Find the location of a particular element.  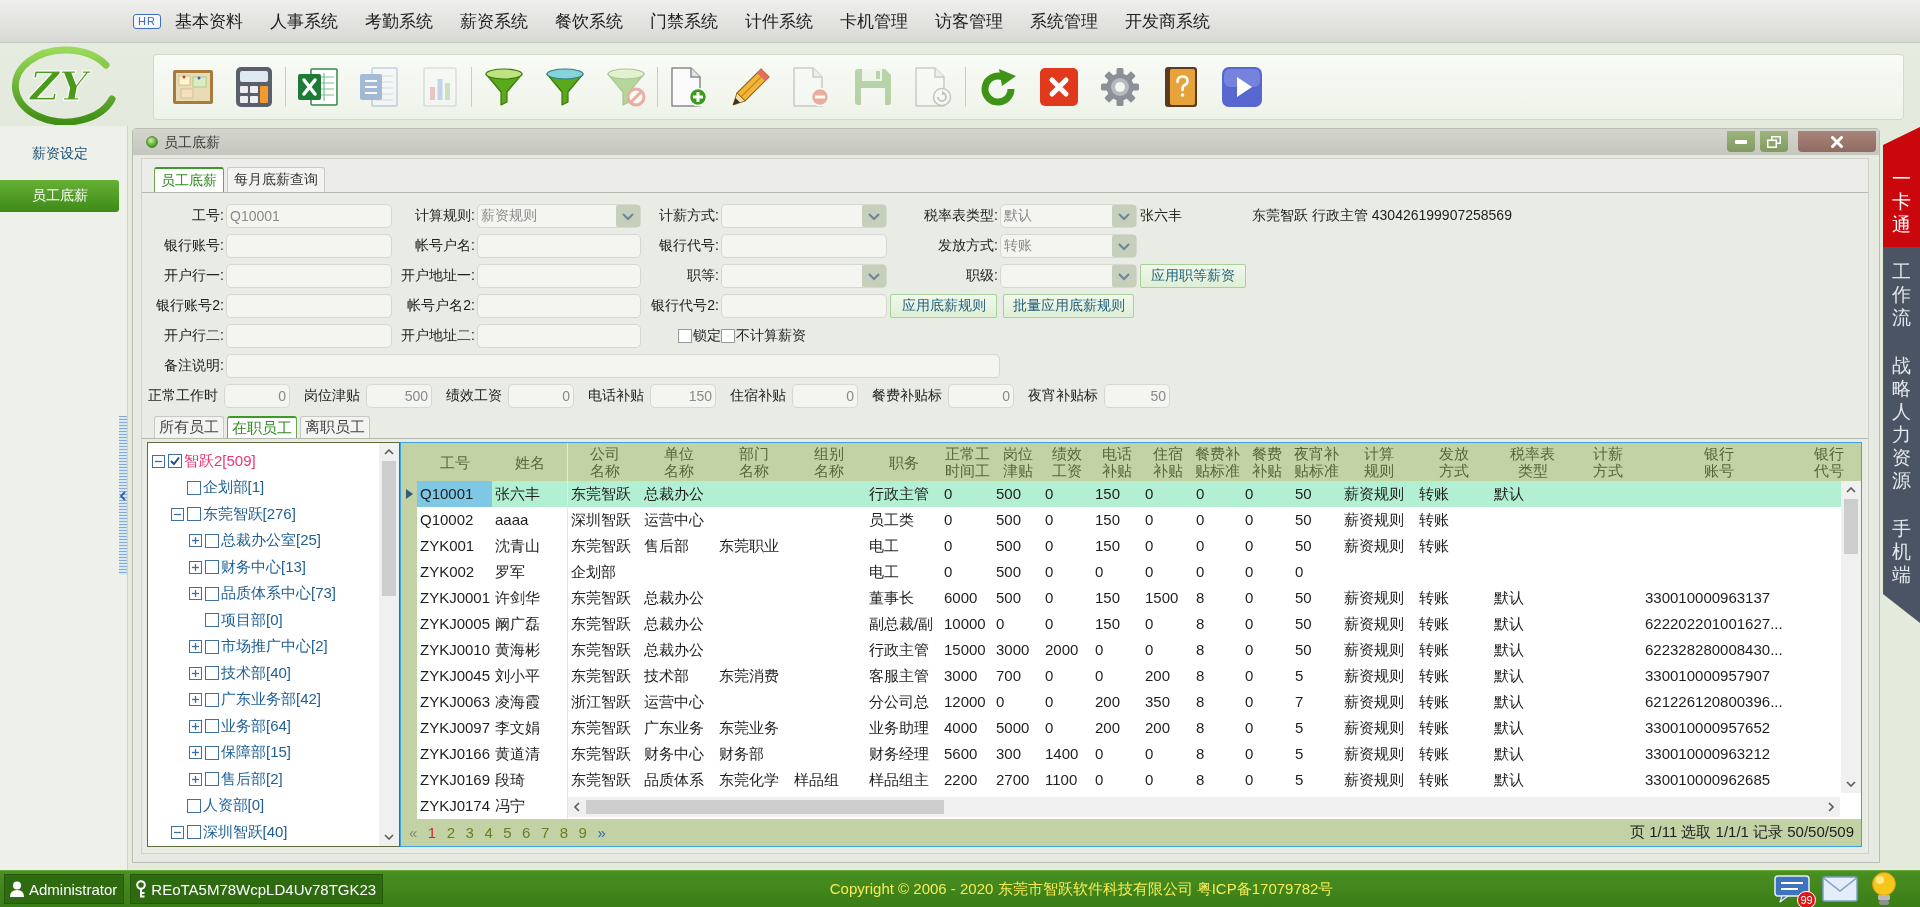

tree-item: 技术部[40] is located at coordinates (256, 673).